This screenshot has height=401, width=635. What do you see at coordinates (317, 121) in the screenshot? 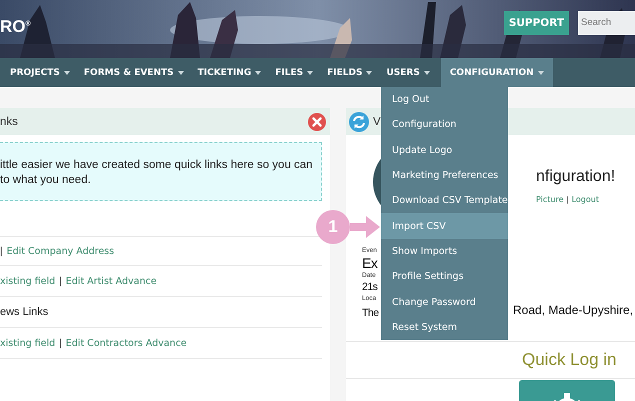
I see `close-icon` at bounding box center [317, 121].